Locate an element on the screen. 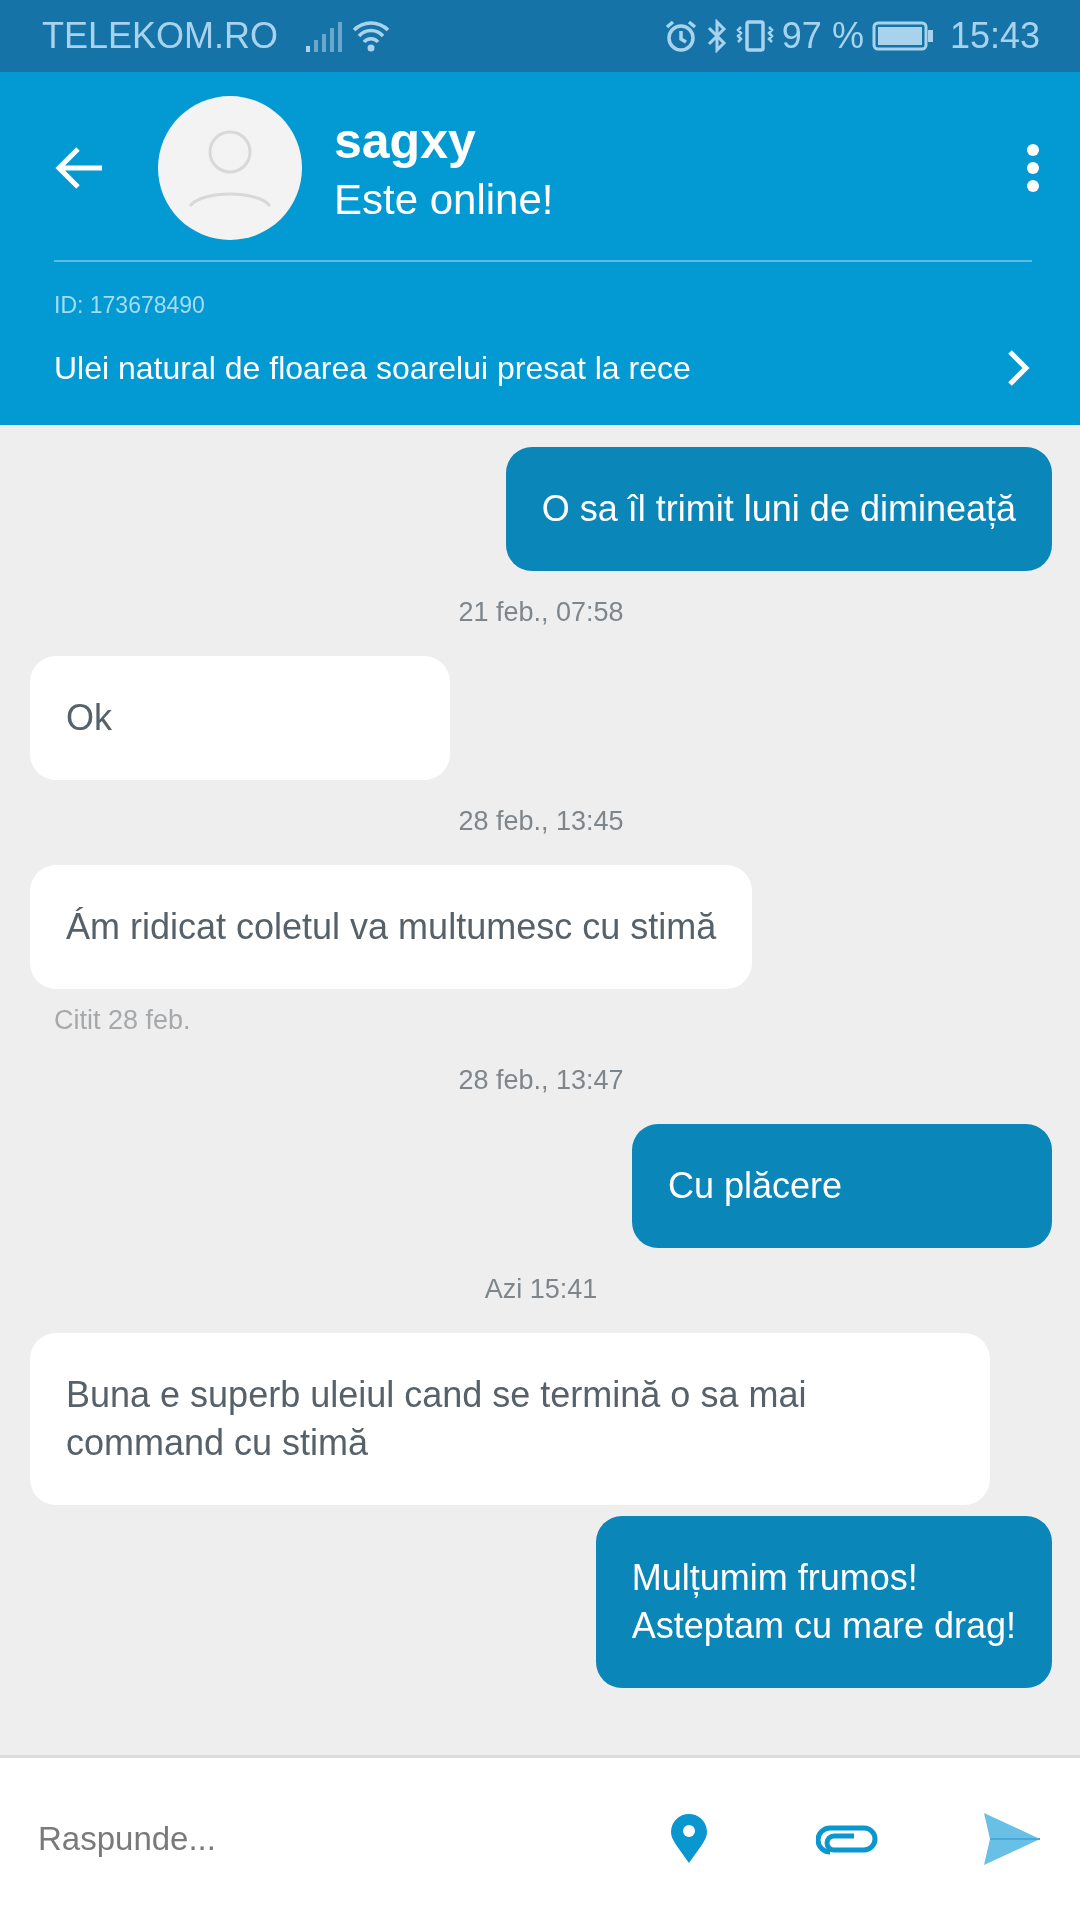 The height and width of the screenshot is (1920, 1080). location-pin-icon is located at coordinates (689, 1839).